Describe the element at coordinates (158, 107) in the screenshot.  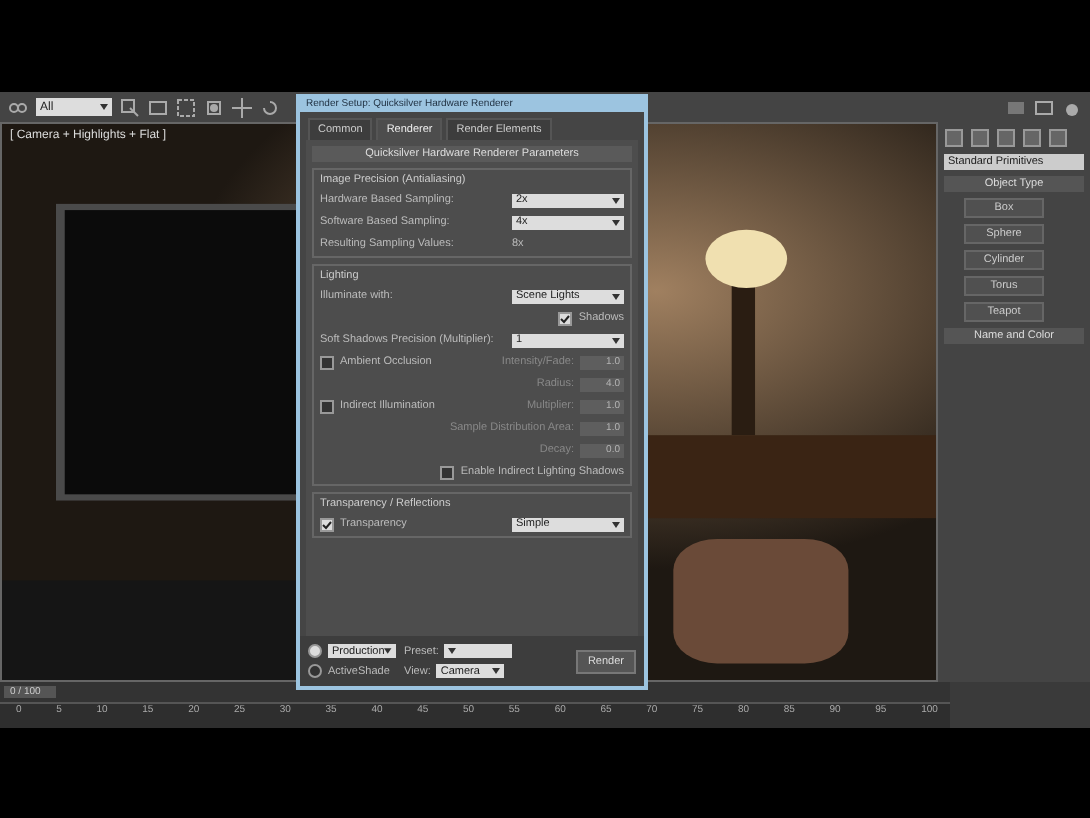
I see `select-name-icon` at that location.